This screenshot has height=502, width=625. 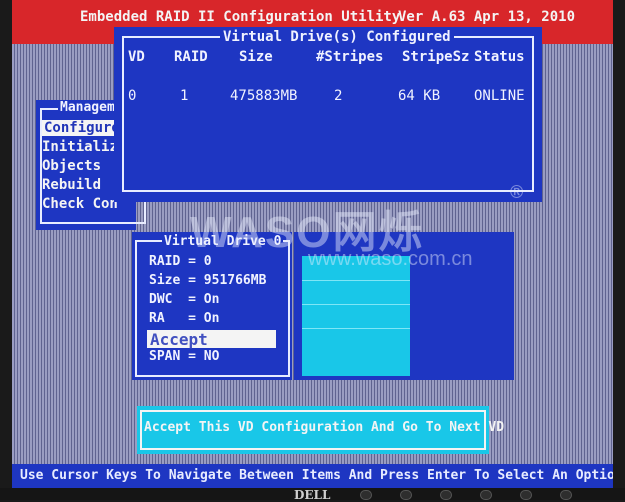 I want to click on cell-size: 475883MB, so click(x=264, y=96).